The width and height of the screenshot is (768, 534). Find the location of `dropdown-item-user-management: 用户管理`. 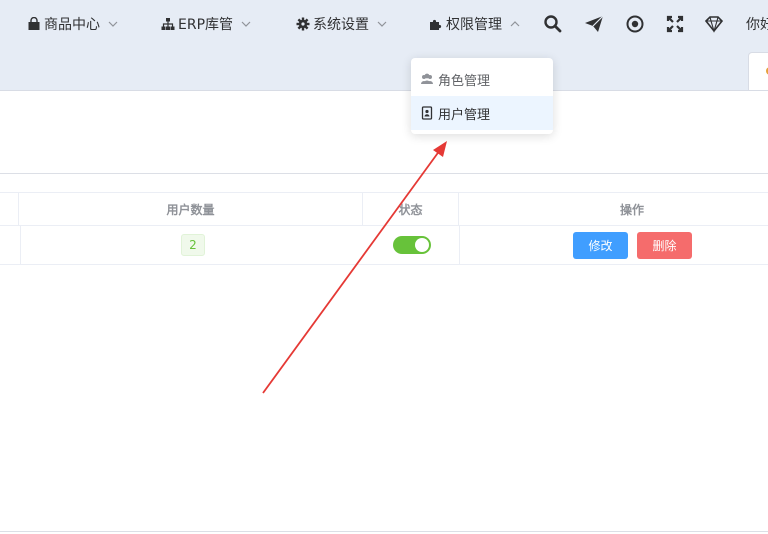

dropdown-item-user-management: 用户管理 is located at coordinates (482, 113).